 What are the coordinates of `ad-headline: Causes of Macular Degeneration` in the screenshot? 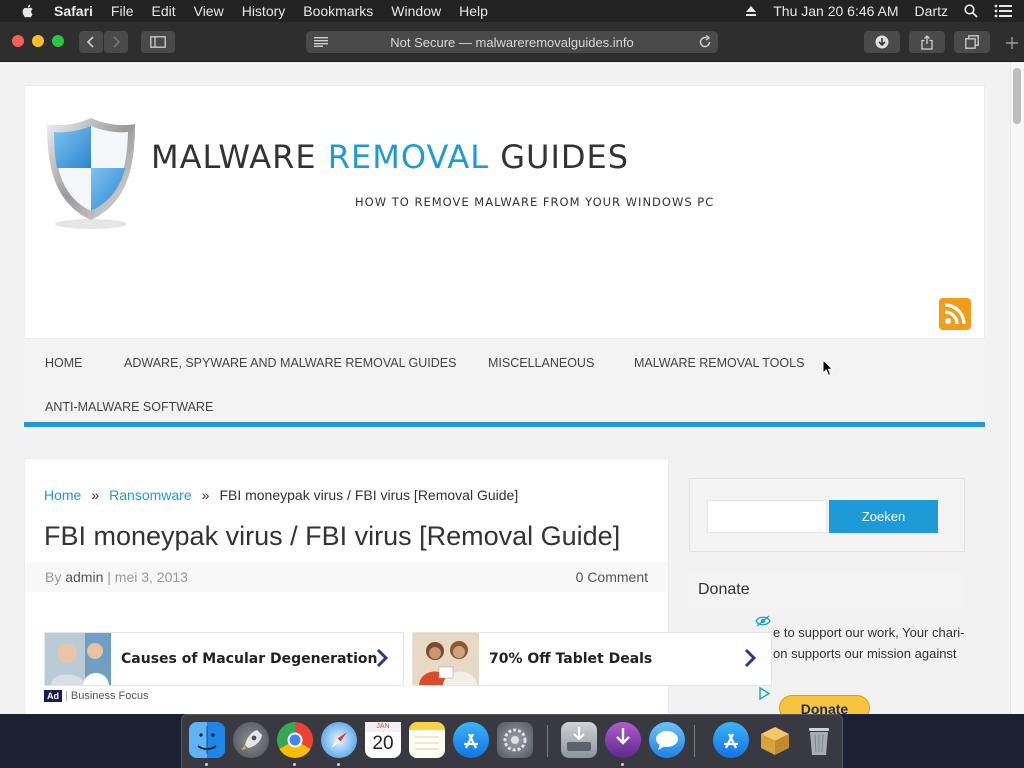 It's located at (249, 659).